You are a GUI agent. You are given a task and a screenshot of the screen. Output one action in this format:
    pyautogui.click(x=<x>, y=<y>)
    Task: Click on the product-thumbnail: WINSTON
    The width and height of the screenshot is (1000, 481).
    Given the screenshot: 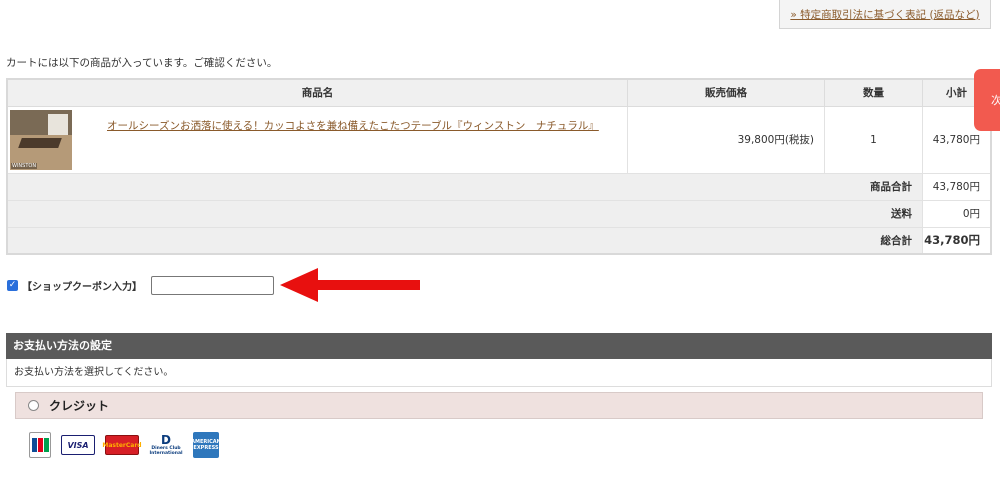 What is the action you would take?
    pyautogui.click(x=41, y=139)
    